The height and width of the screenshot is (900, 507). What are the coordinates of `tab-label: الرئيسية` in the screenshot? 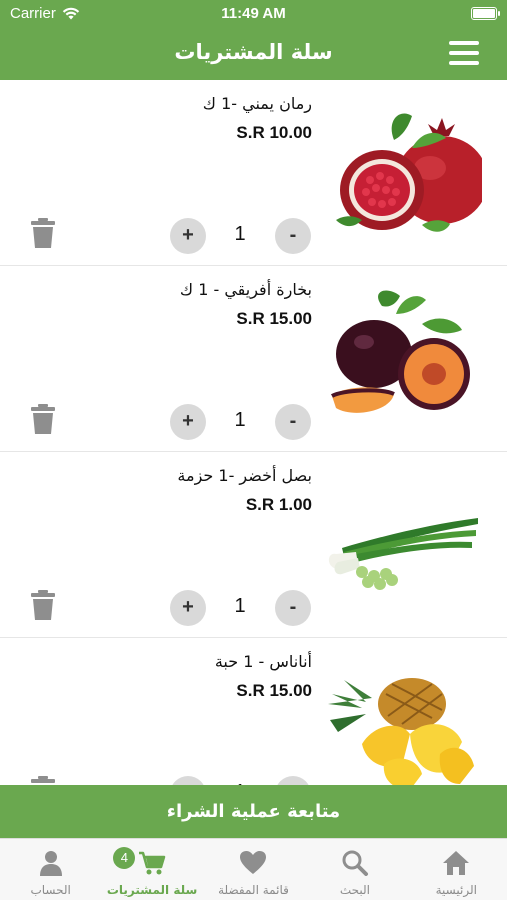 It's located at (456, 890).